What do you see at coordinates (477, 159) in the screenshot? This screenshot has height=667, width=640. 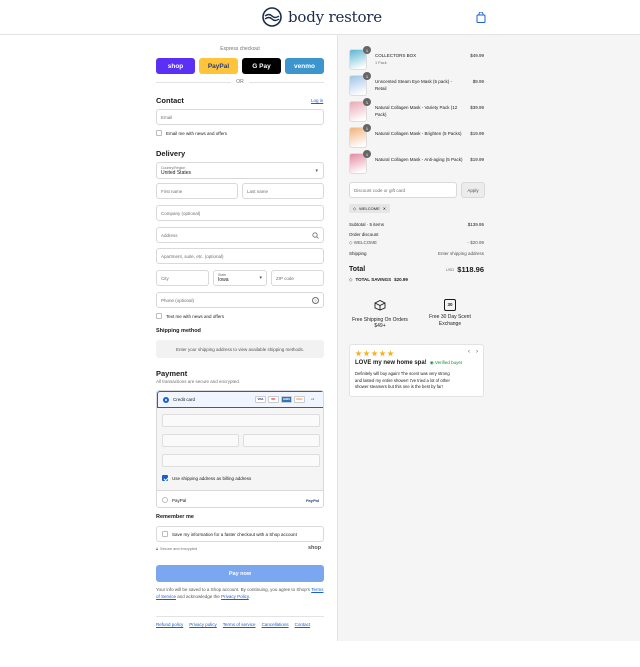 I see `product-price: $19.99` at bounding box center [477, 159].